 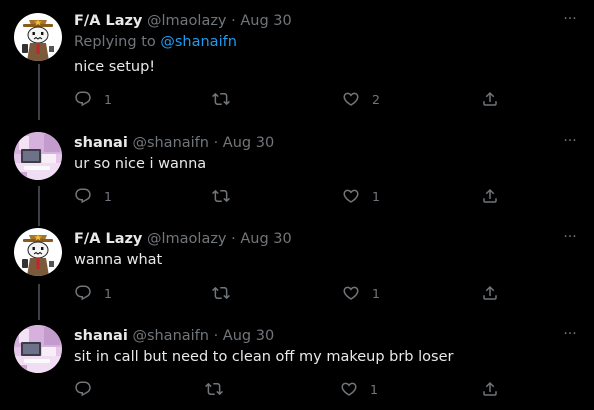 I want to click on replying-to-line: Replying to @shanaifn, so click(x=155, y=42).